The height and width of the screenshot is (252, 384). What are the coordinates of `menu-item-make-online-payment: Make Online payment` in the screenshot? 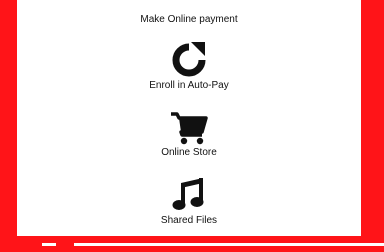 It's located at (189, 20).